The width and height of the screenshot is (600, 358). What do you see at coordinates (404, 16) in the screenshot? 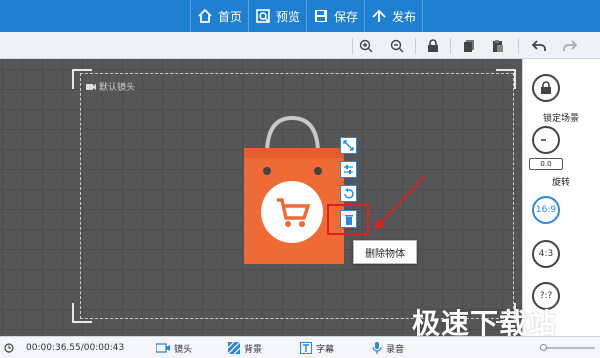
I see `publish-label: 发布` at bounding box center [404, 16].